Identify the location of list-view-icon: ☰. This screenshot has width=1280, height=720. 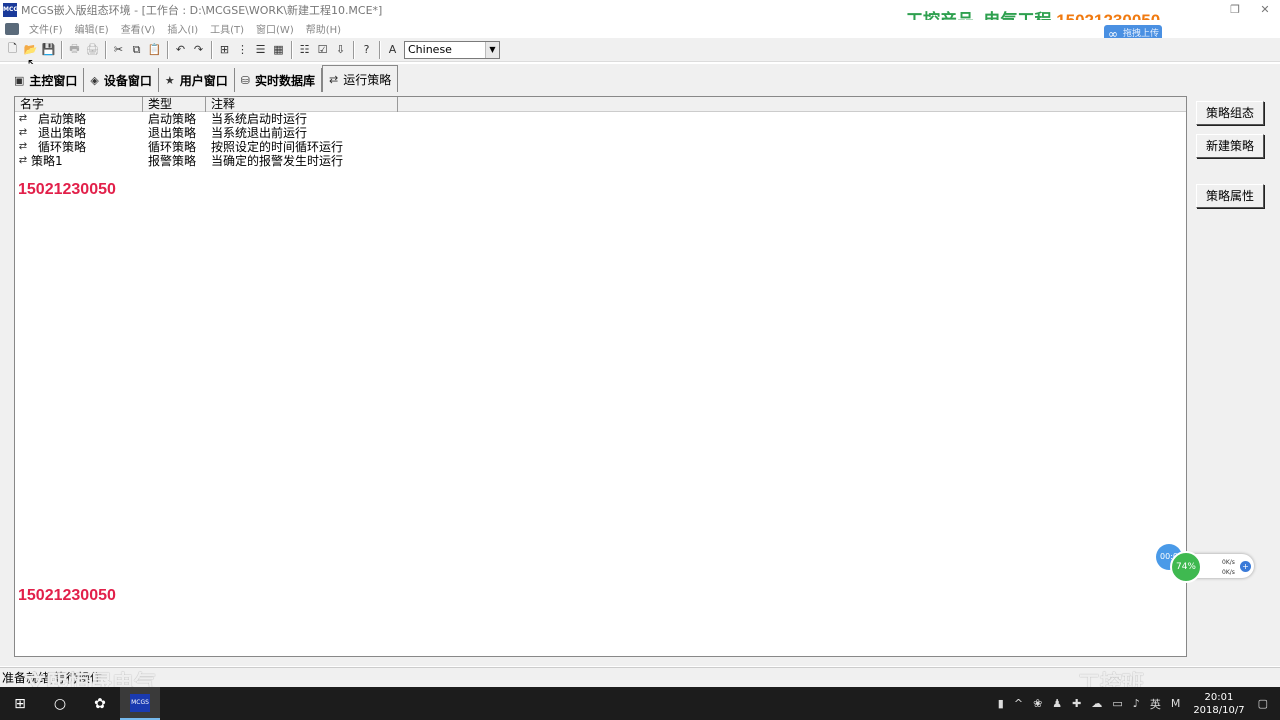
(260, 49).